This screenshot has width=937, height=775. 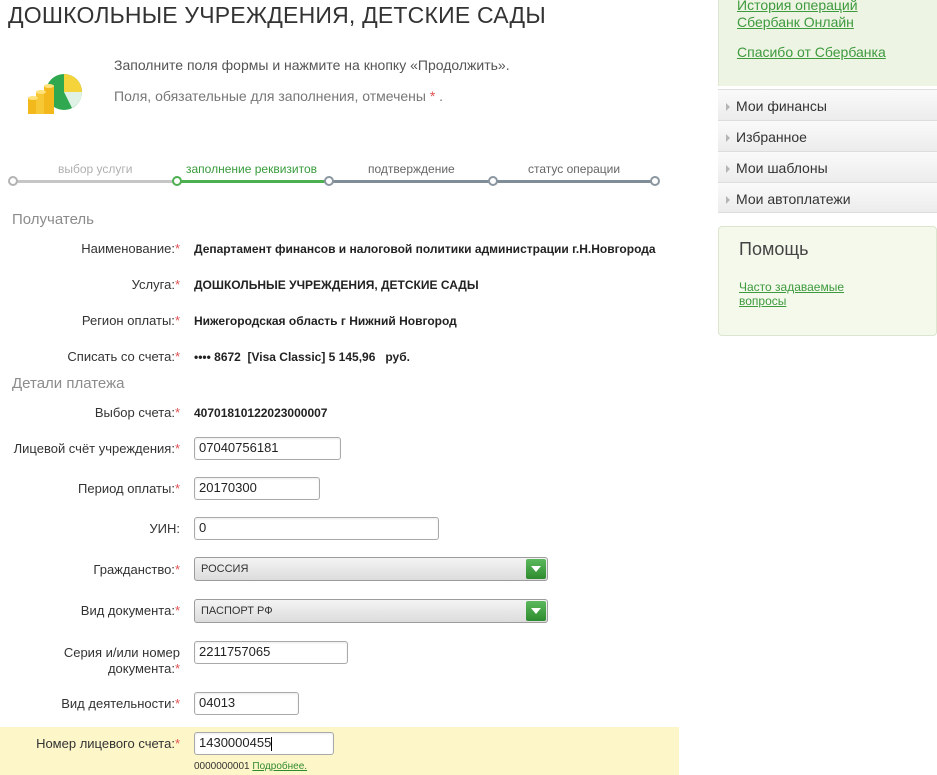 What do you see at coordinates (155, 284) in the screenshot?
I see `service-label: Услуга:*` at bounding box center [155, 284].